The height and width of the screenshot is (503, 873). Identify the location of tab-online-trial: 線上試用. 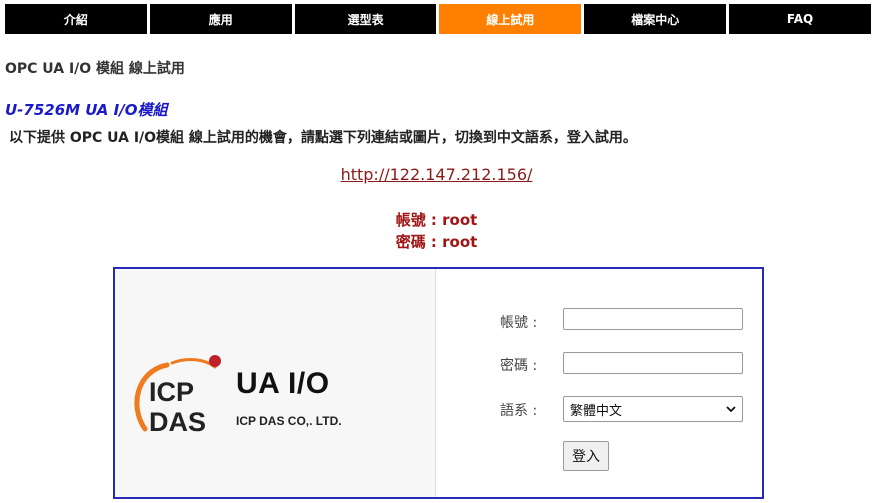
(510, 19).